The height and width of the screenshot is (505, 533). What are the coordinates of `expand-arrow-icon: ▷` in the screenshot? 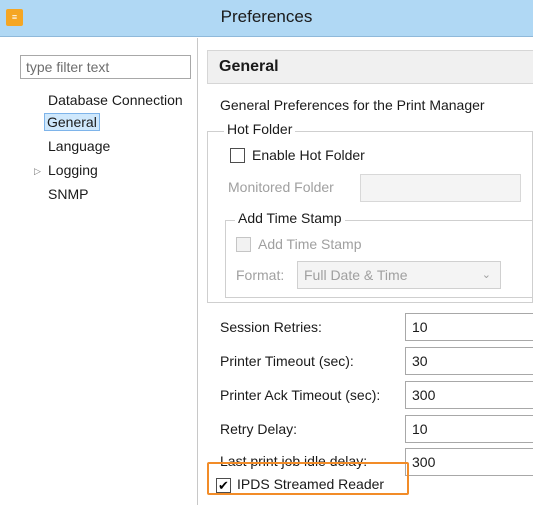 It's located at (37, 171).